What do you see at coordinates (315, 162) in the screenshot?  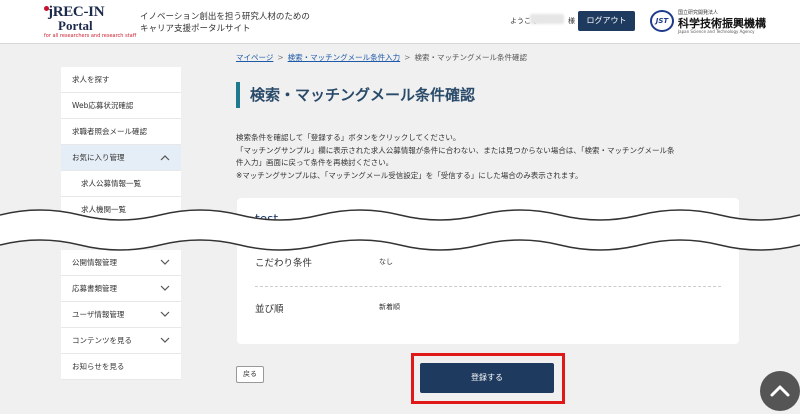 I see `instruction-line: 件入力」画面に戻って条件を再検討ください。` at bounding box center [315, 162].